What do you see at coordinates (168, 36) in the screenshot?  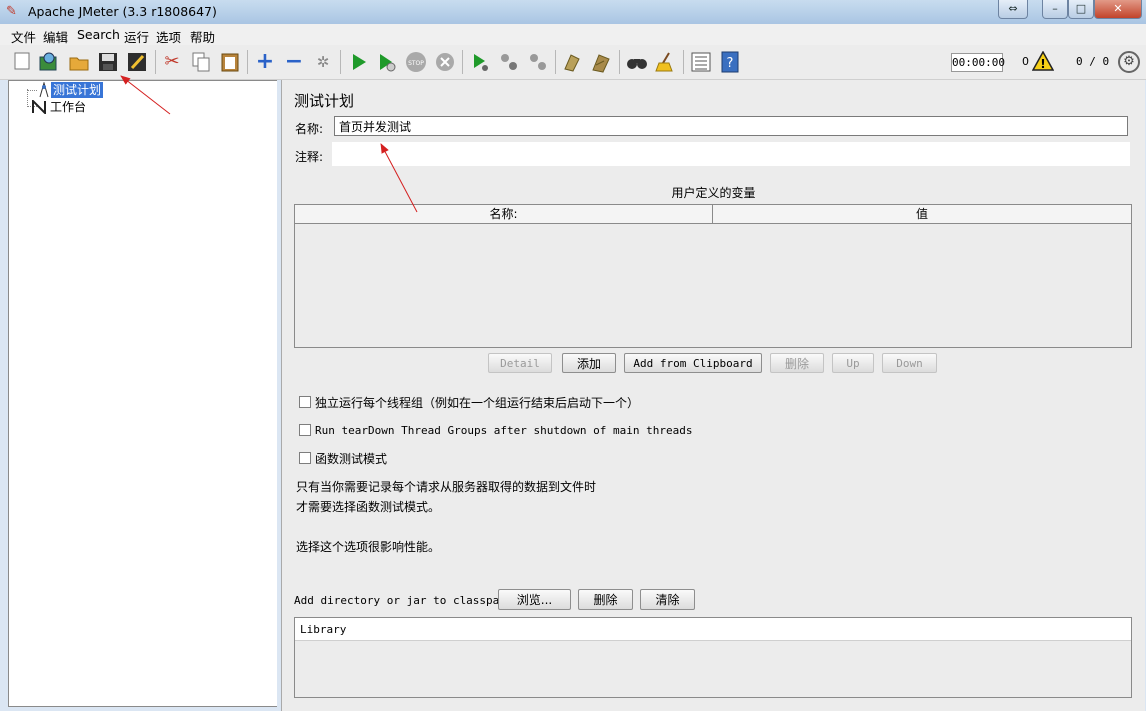 I see `menu-options: 选项` at bounding box center [168, 36].